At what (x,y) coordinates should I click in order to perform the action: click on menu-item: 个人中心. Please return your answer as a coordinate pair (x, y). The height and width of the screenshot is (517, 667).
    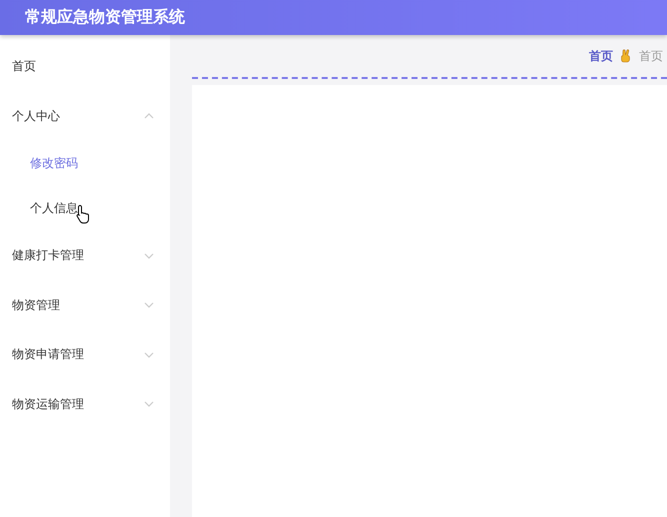
    Looking at the image, I should click on (36, 116).